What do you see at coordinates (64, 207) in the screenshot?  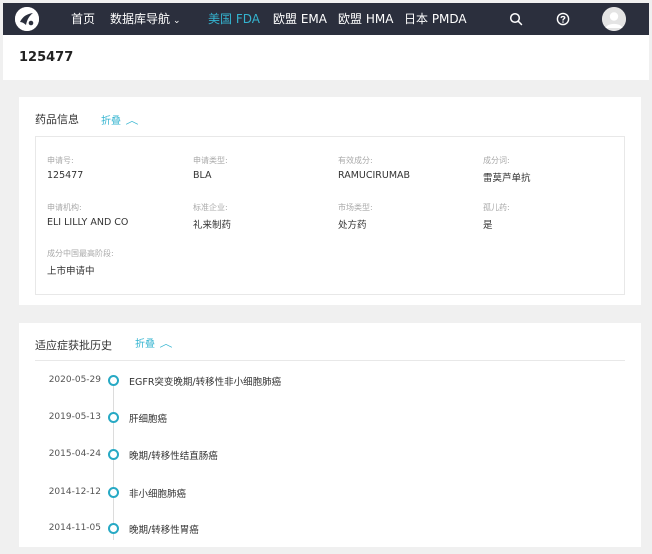 I see `applicant-label: 申请机构:` at bounding box center [64, 207].